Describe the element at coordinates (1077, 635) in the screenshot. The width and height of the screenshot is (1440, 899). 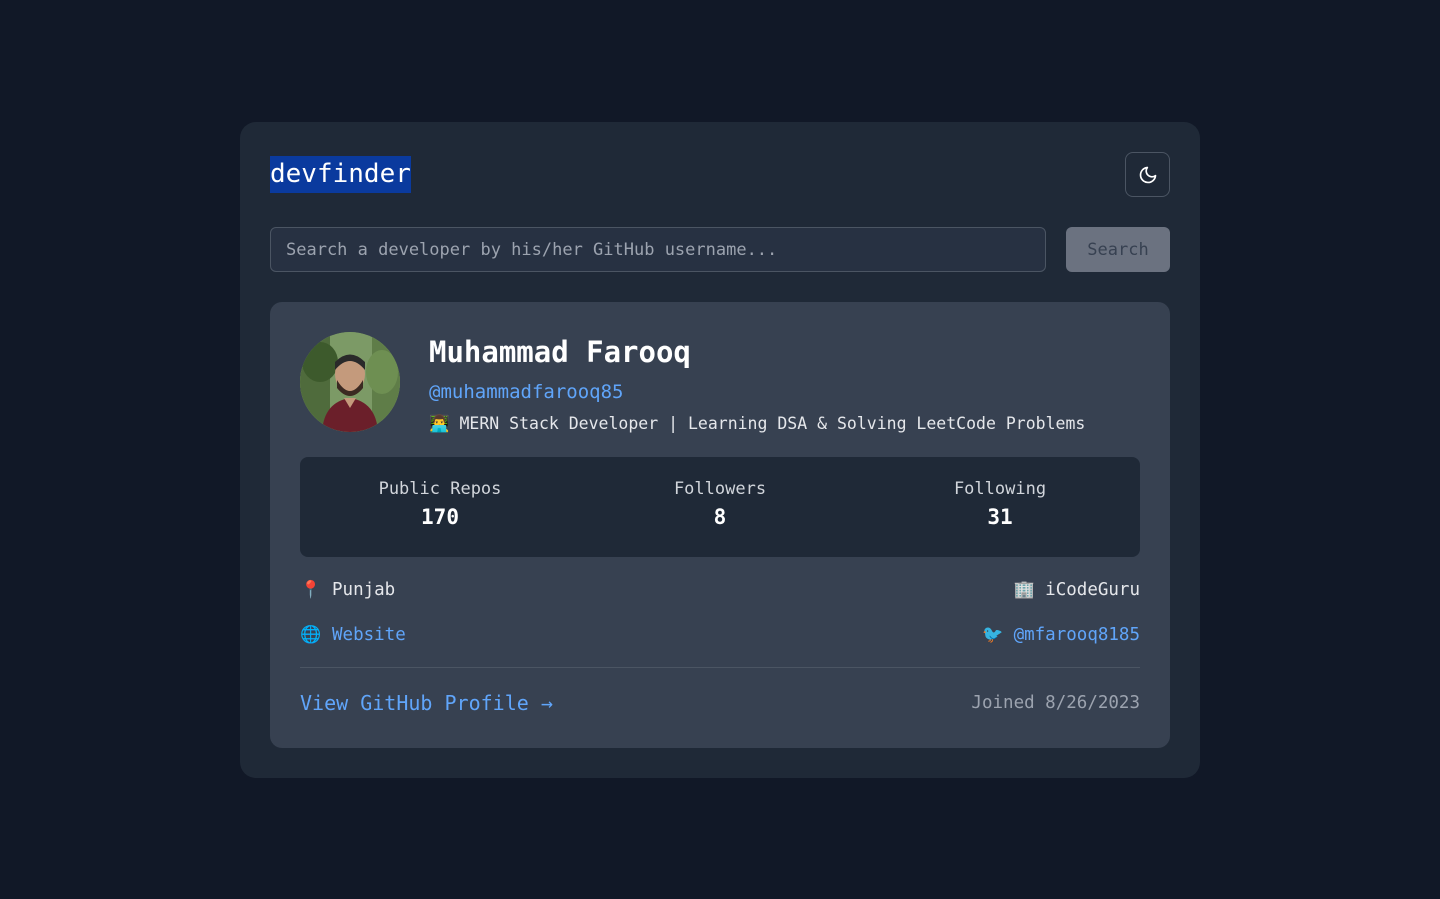
I see `twitter-link: @mfarooq8185` at that location.